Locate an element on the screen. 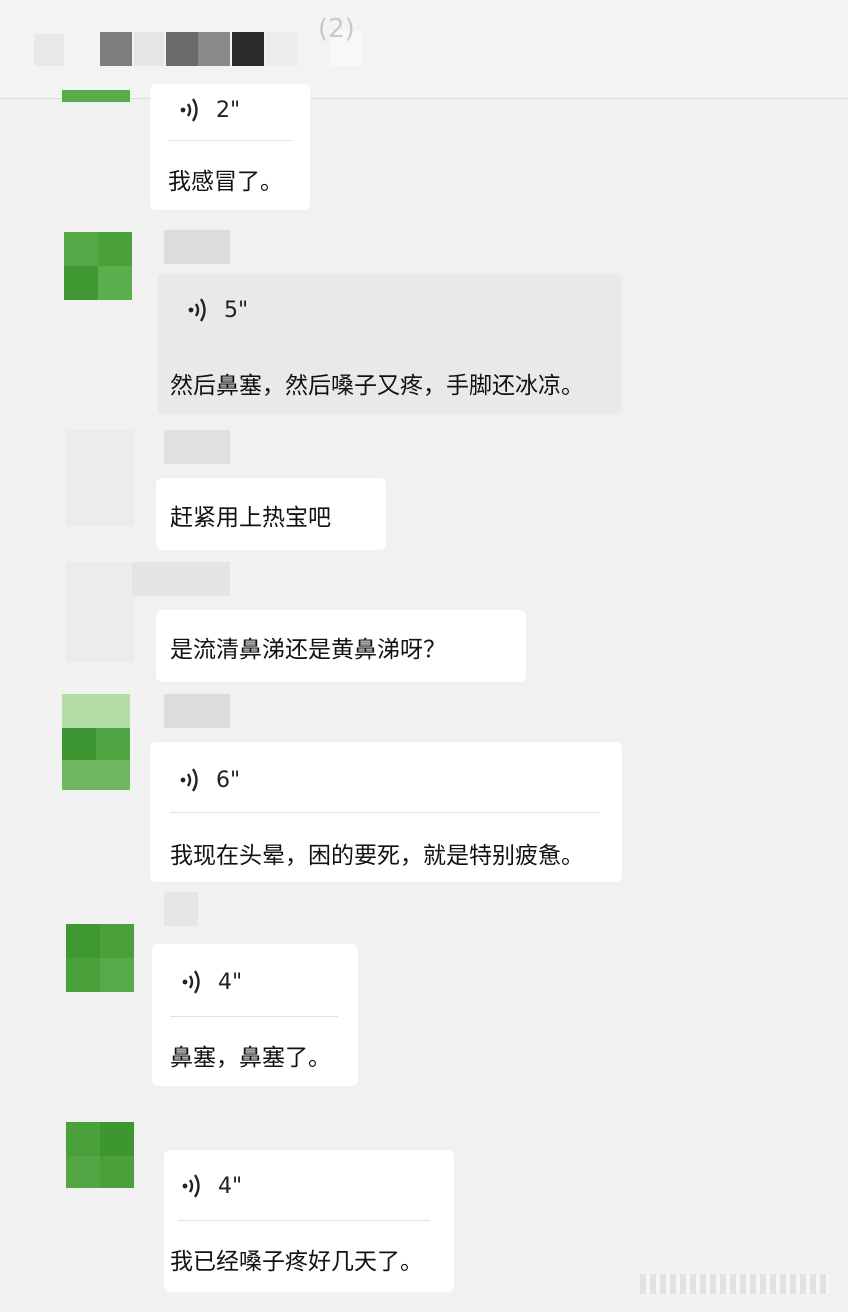  voice-row: 6" is located at coordinates (209, 780).